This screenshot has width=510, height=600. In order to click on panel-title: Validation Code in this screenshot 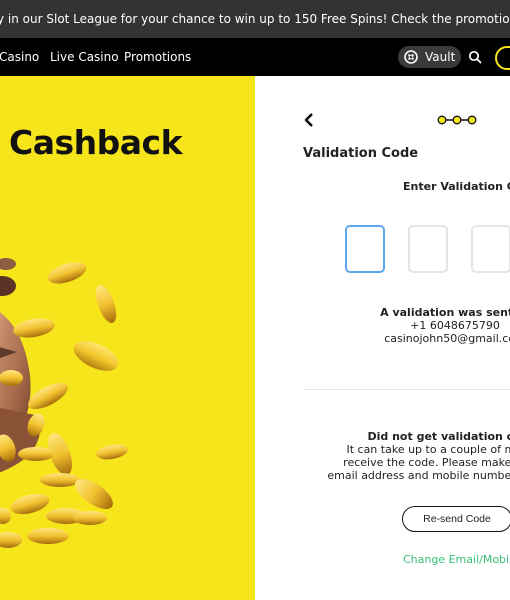, I will do `click(361, 153)`.